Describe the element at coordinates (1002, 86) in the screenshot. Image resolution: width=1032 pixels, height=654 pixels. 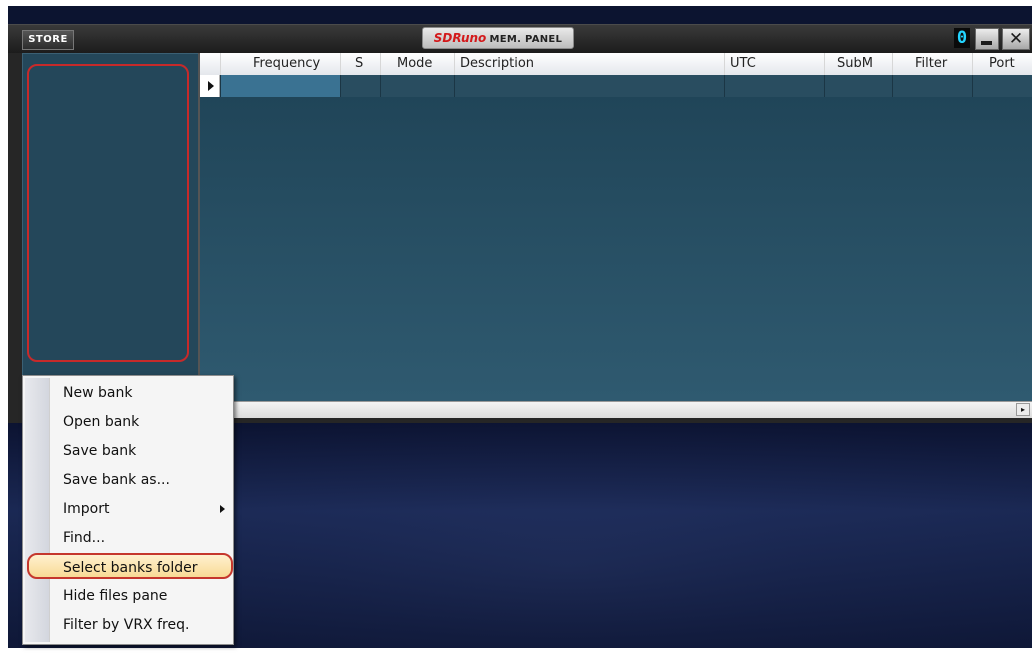
I see `cell-port` at that location.